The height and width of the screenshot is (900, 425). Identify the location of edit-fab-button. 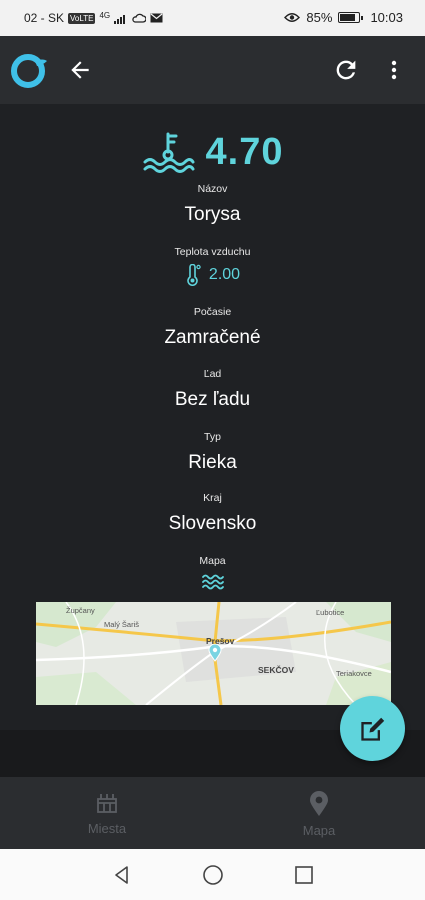
(372, 728).